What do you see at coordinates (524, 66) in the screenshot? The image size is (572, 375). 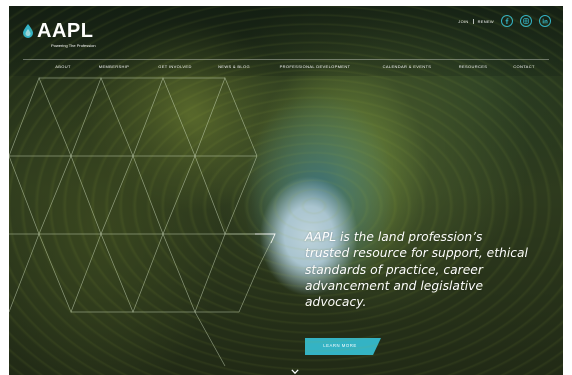 I see `nav-contact: CONTACT` at bounding box center [524, 66].